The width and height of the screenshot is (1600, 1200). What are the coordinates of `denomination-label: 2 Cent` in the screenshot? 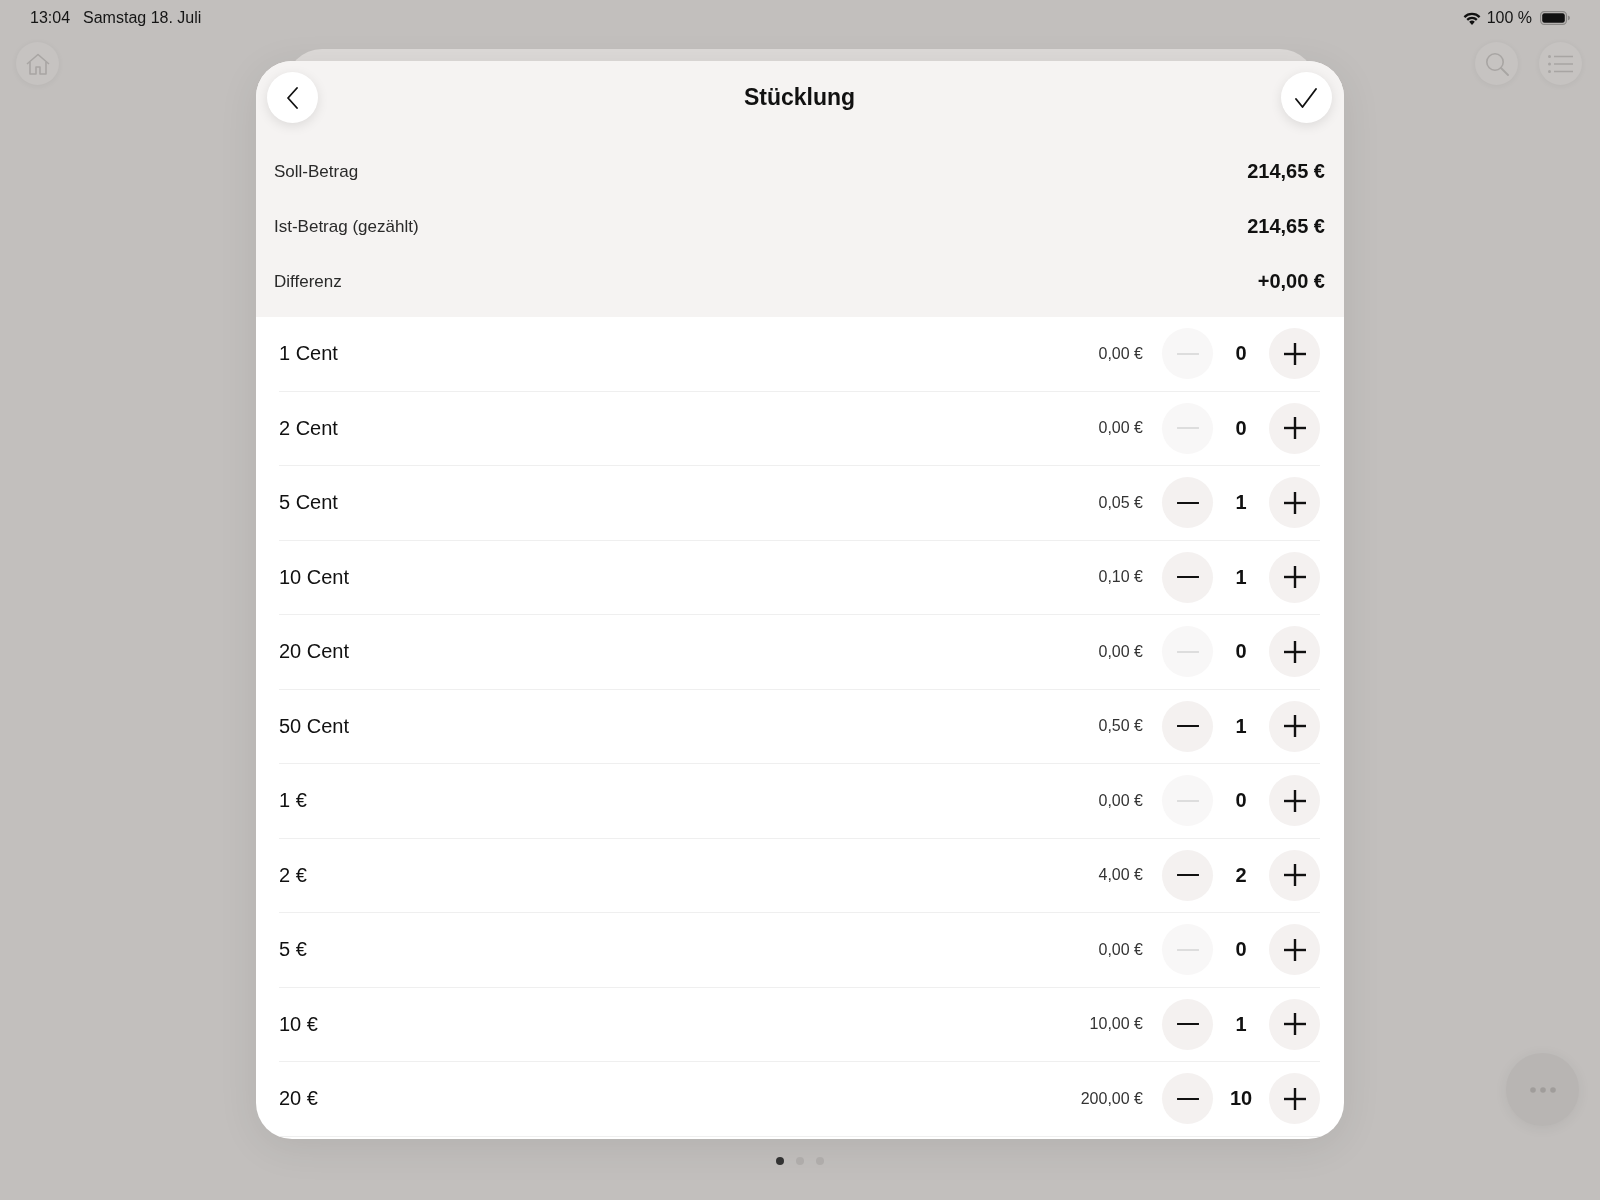 It's located at (308, 428).